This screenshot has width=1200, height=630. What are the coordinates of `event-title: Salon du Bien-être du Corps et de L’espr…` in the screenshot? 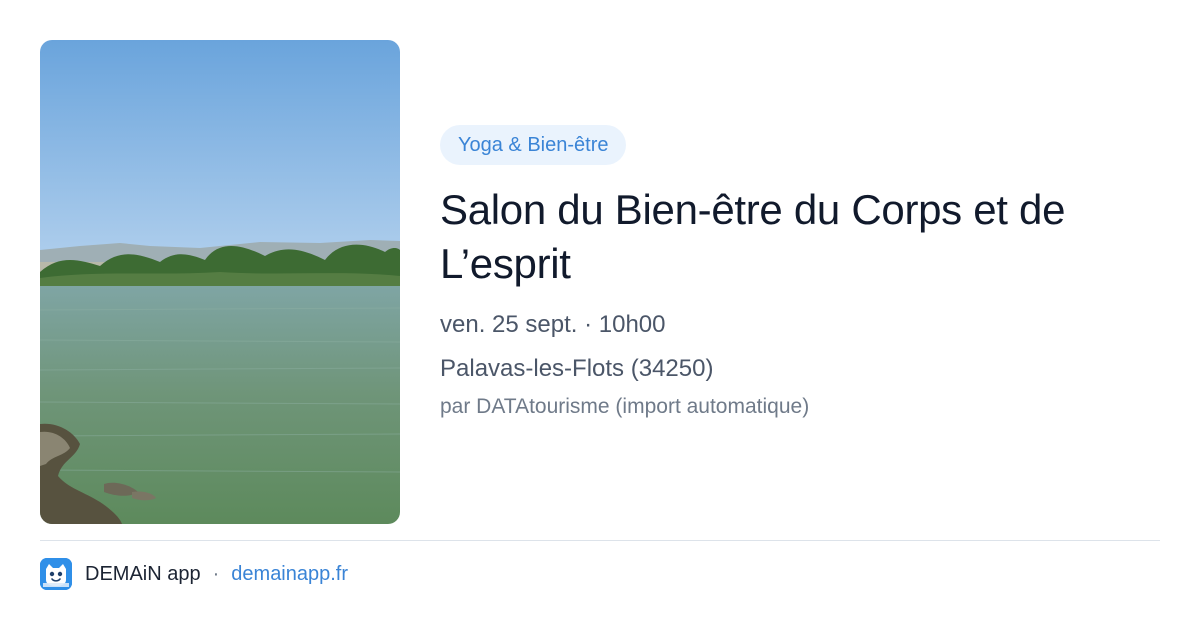 It's located at (800, 237).